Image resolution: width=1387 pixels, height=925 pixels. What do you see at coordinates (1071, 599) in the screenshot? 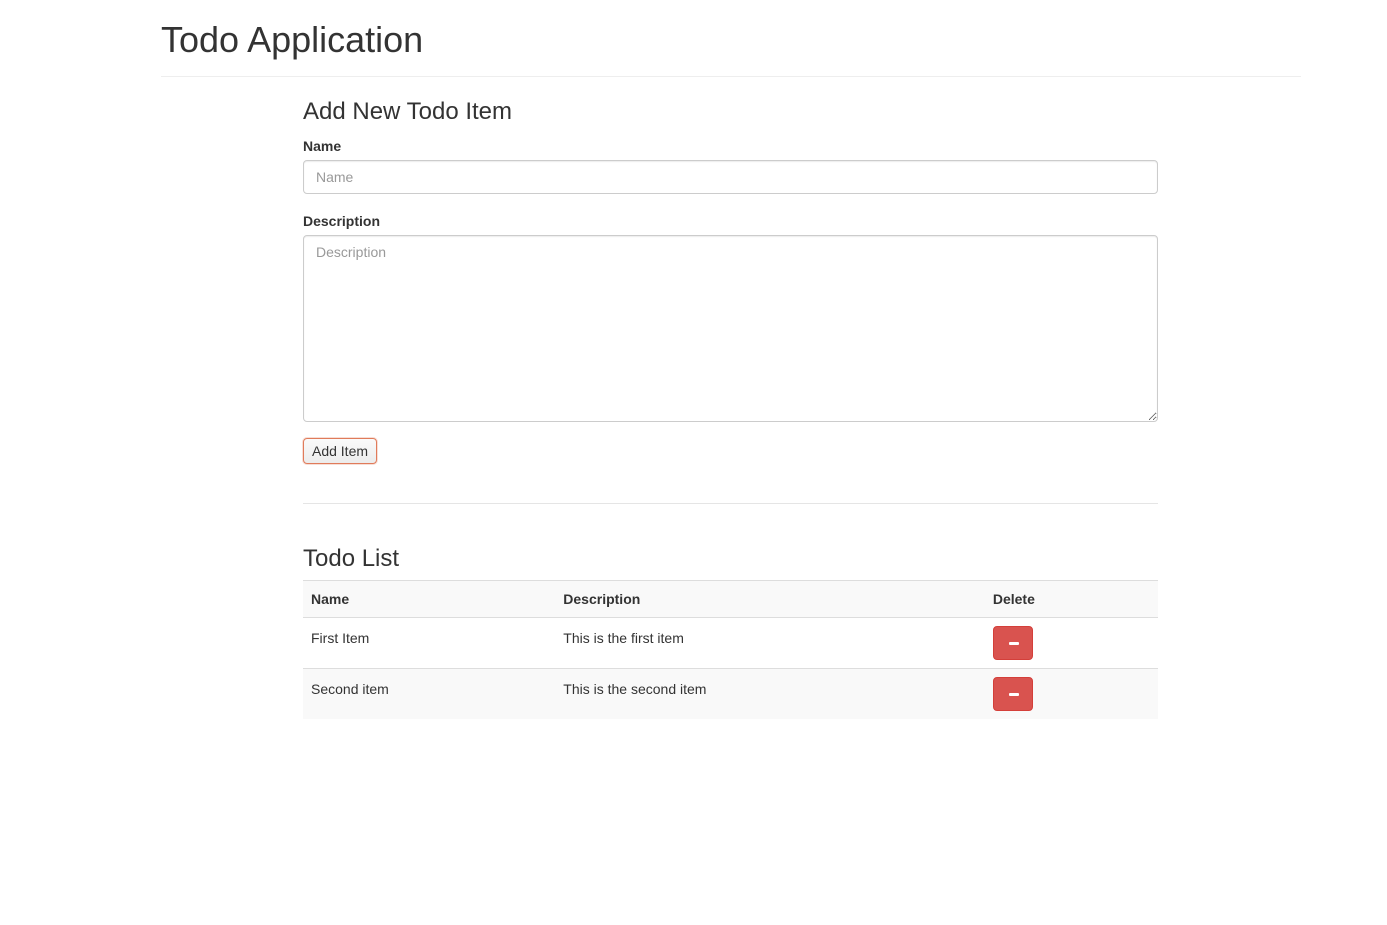
I see `column-header-delete: Delete` at bounding box center [1071, 599].